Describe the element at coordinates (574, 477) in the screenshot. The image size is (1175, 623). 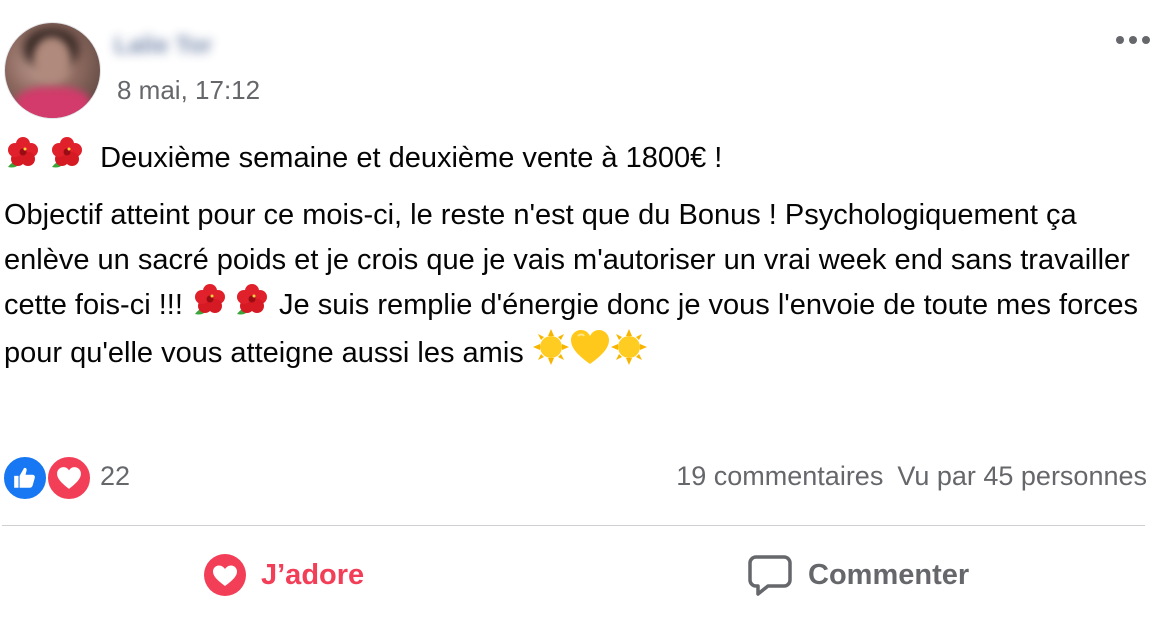
I see `reactions-bar: 22 19 commentaires Vu par 45 personnes` at that location.